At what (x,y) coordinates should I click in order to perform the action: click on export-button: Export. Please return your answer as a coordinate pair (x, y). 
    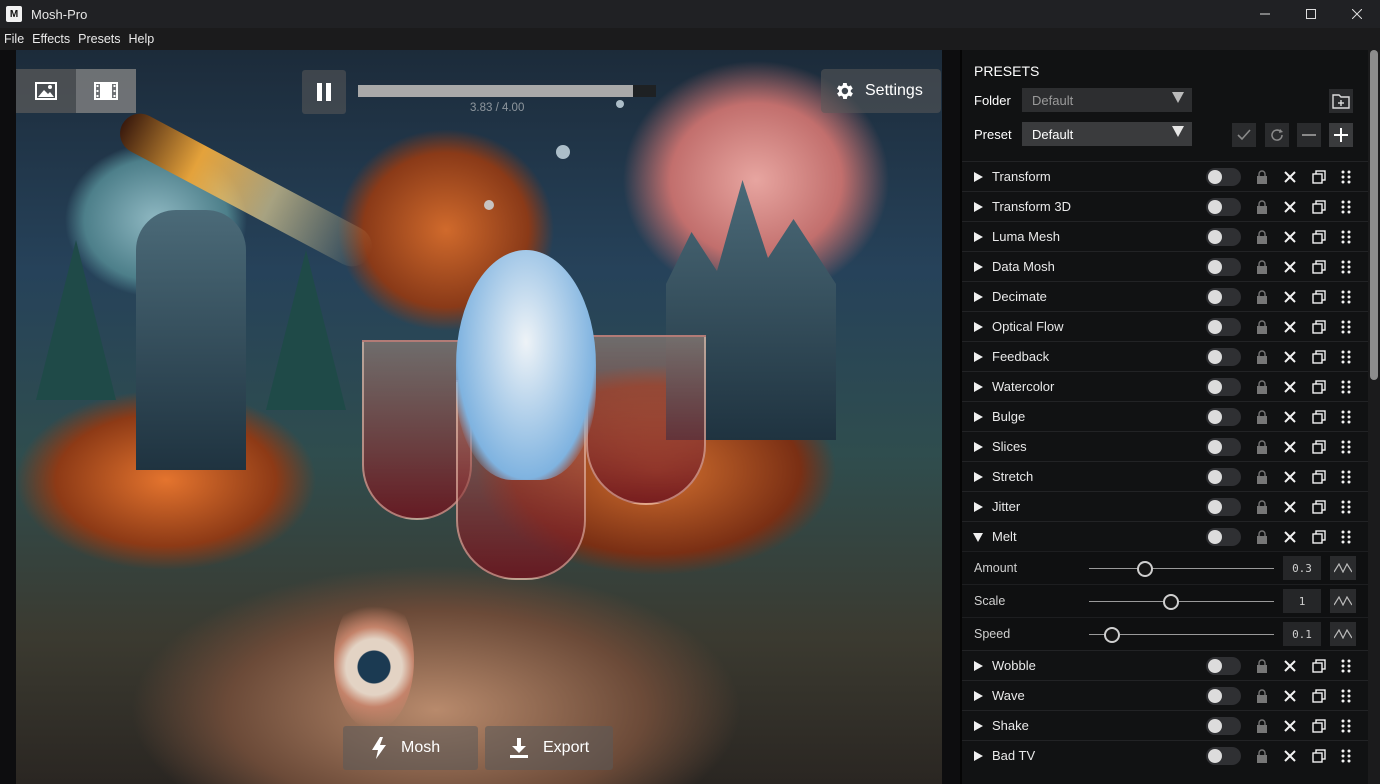
    Looking at the image, I should click on (549, 748).